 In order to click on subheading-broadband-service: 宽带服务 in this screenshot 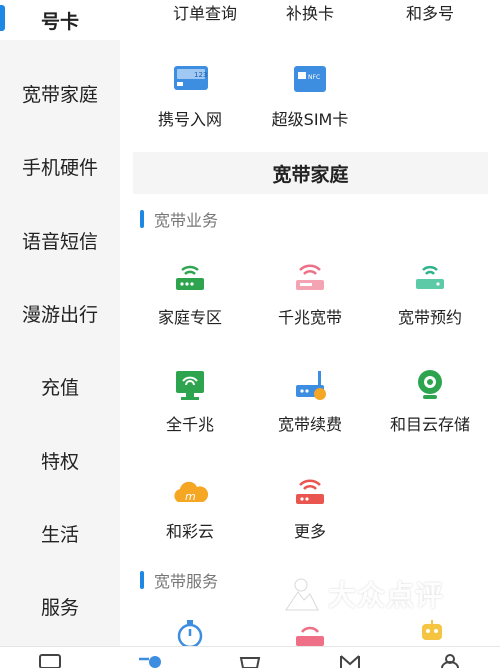, I will do `click(179, 580)`.